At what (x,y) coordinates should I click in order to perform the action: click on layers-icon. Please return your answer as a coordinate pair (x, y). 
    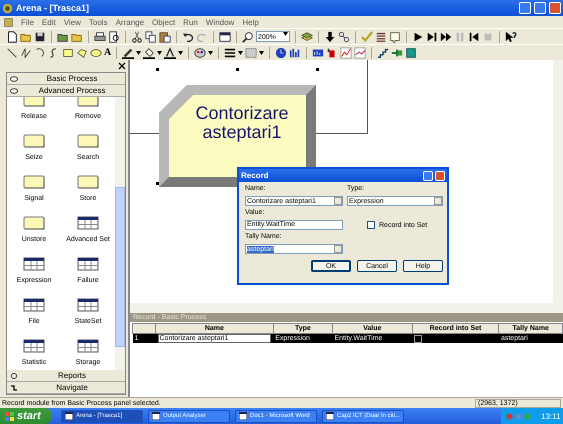
    Looking at the image, I should click on (307, 36).